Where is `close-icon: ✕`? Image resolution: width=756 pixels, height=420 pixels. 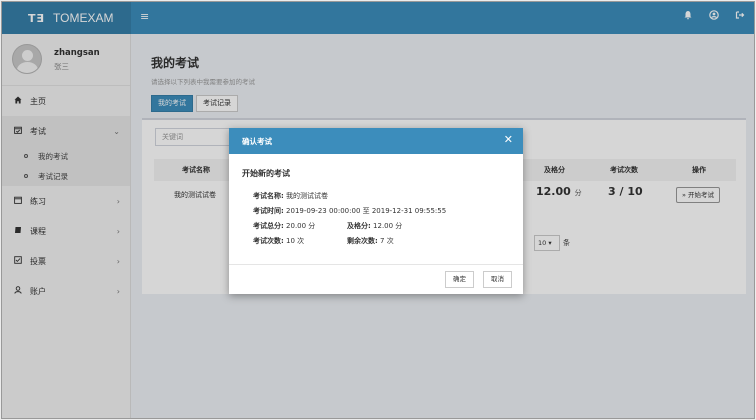 close-icon: ✕ is located at coordinates (508, 139).